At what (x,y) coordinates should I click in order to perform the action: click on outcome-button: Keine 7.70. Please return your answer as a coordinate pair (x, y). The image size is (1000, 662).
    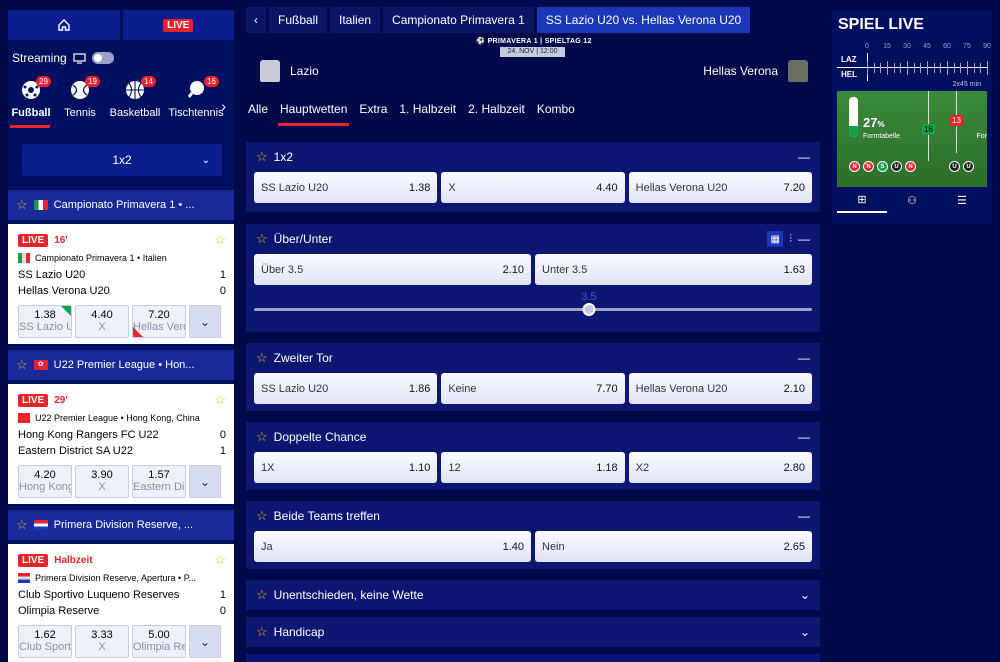
    Looking at the image, I should click on (533, 388).